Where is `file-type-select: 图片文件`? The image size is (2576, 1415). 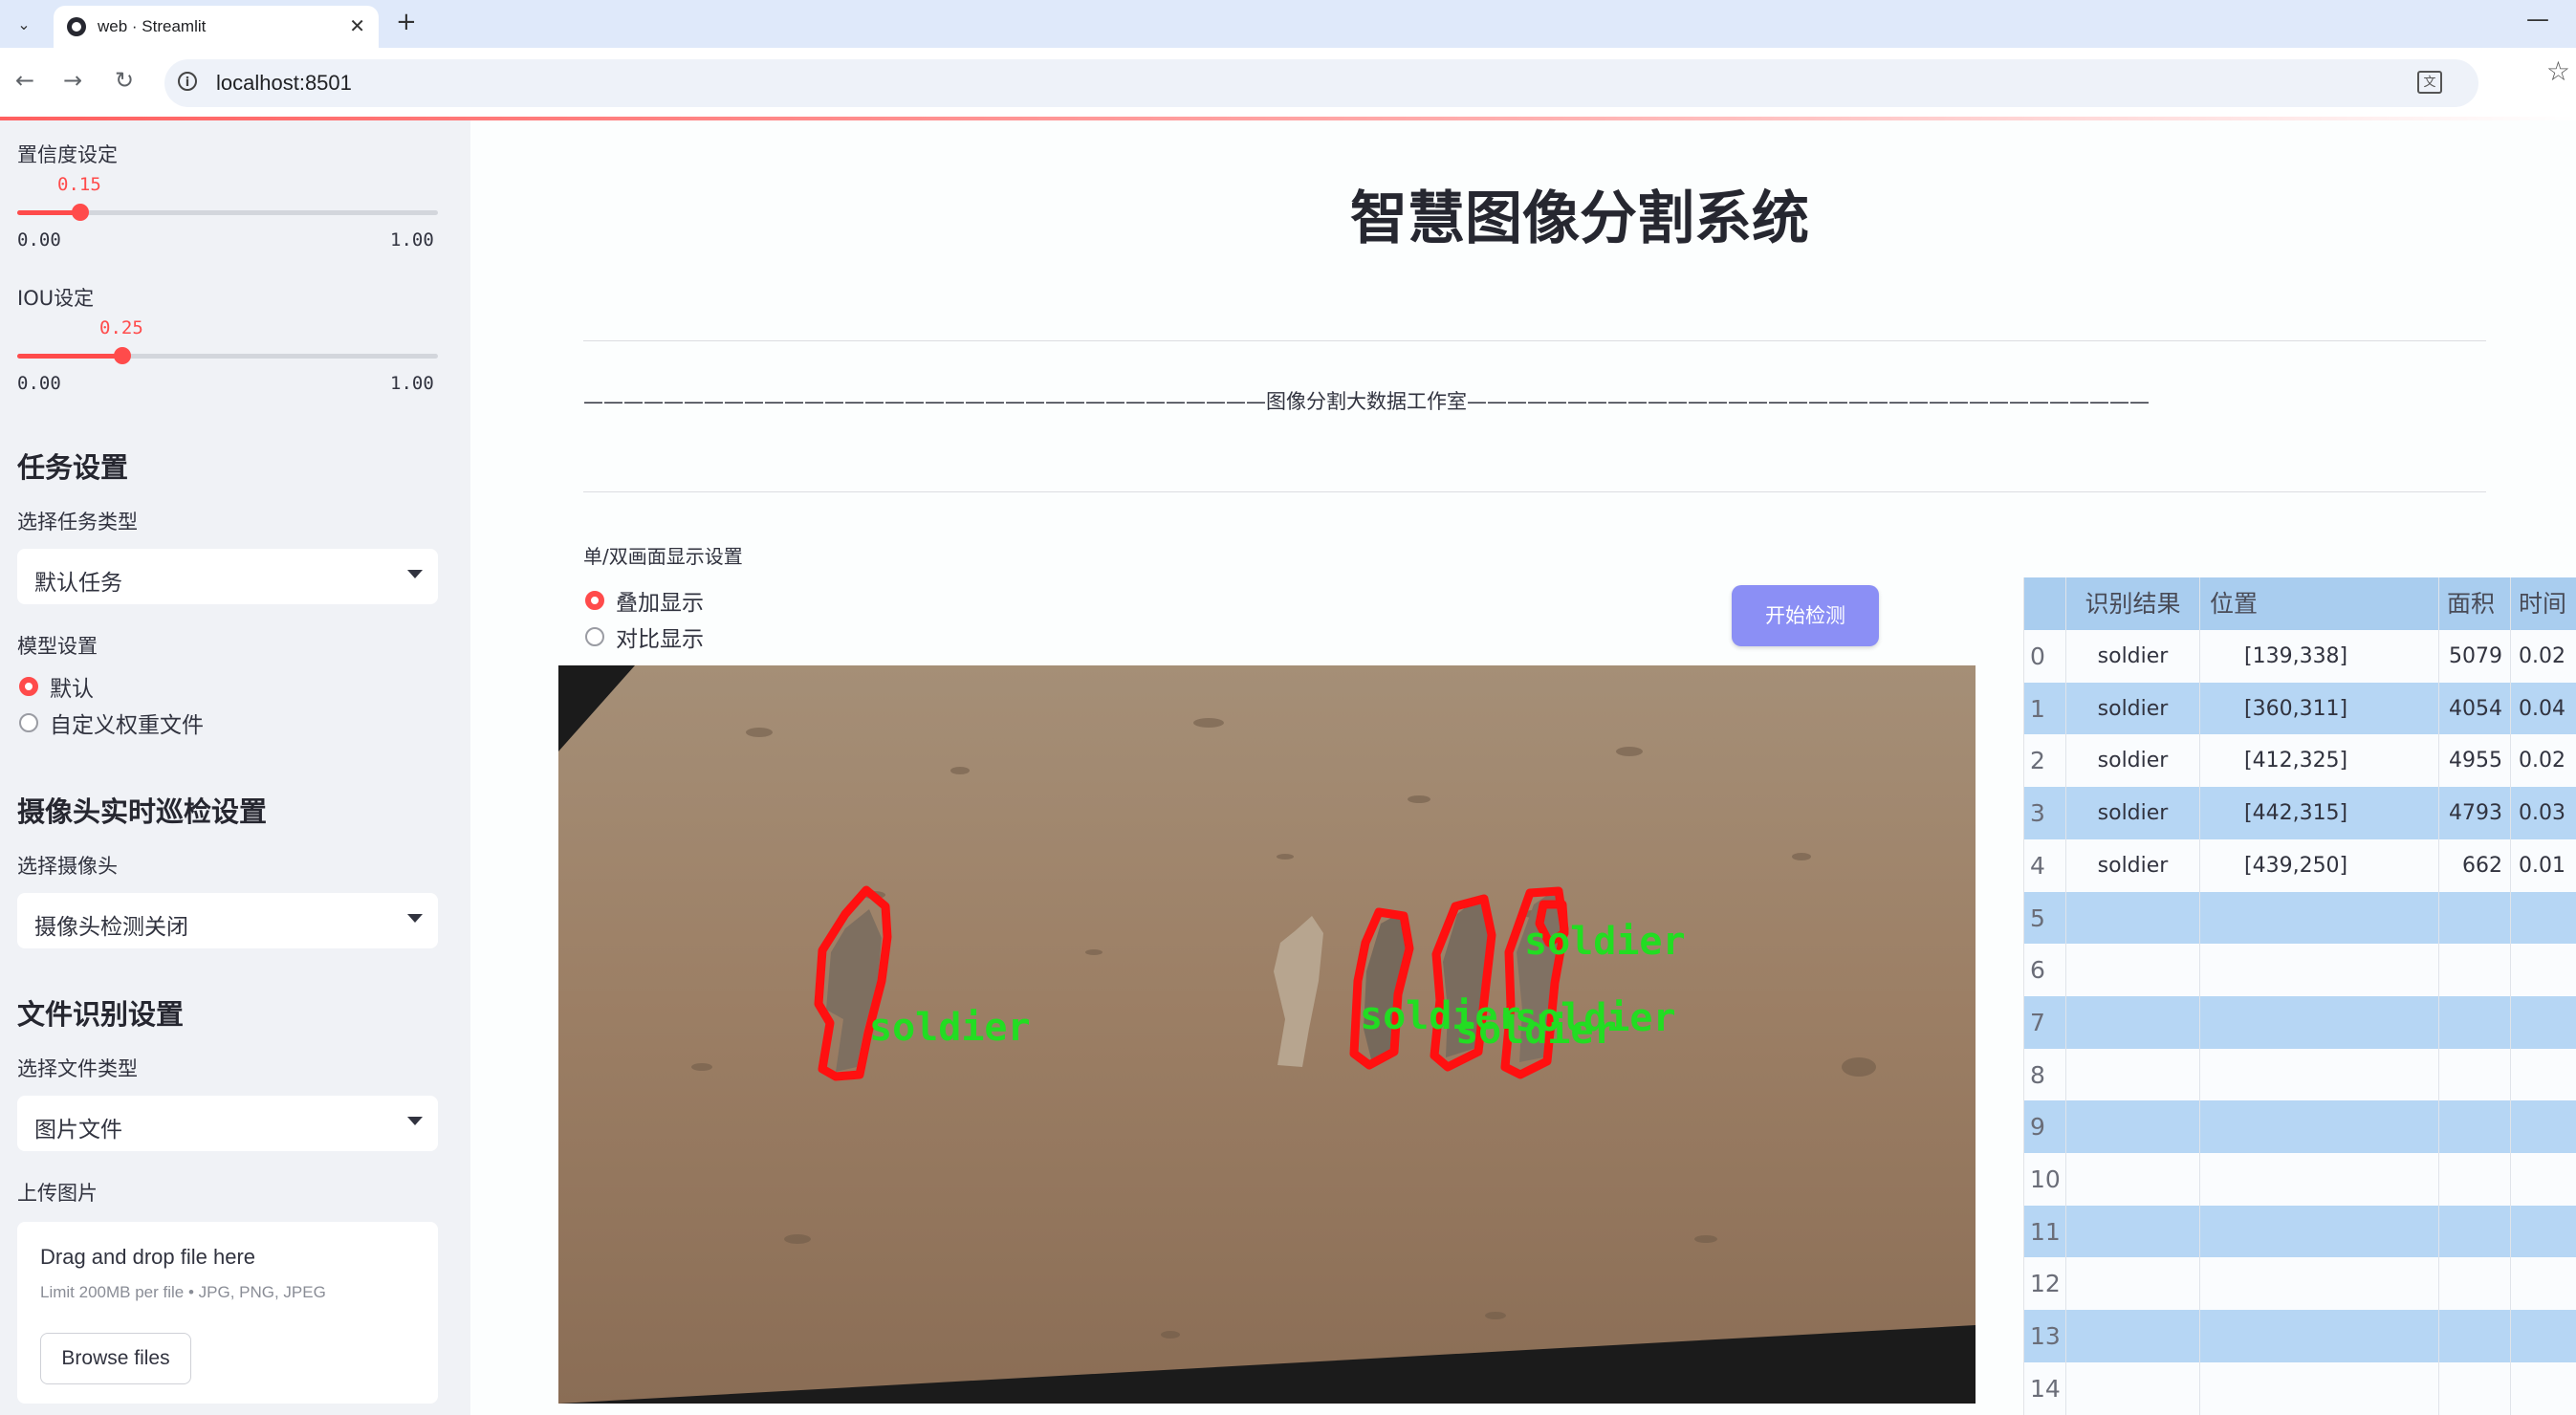 file-type-select: 图片文件 is located at coordinates (227, 1123).